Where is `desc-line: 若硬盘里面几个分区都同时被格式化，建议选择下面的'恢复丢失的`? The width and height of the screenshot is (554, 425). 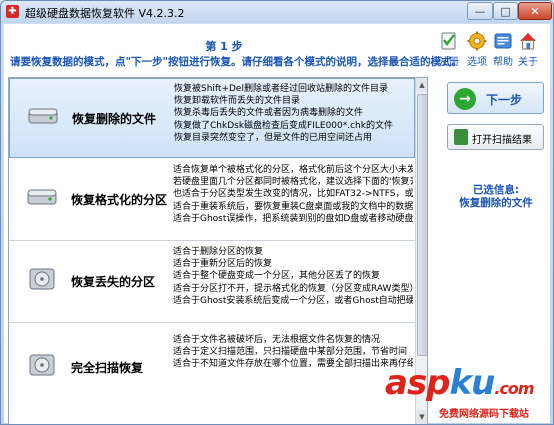 desc-line: 若硬盘里面几个分区都同时被格式化，建议选择下面的'恢复丢失的 is located at coordinates (293, 182).